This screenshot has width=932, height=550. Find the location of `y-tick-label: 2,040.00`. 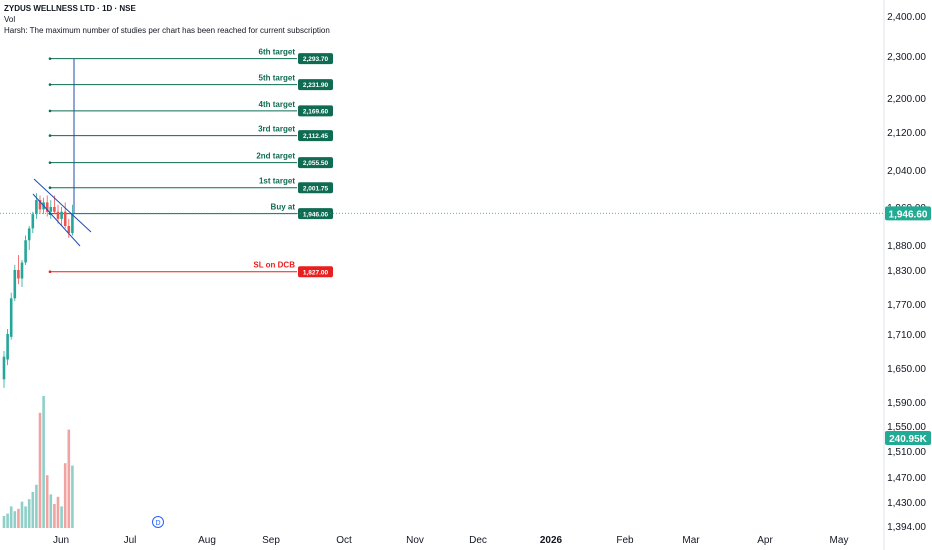

y-tick-label: 2,040.00 is located at coordinates (906, 171).